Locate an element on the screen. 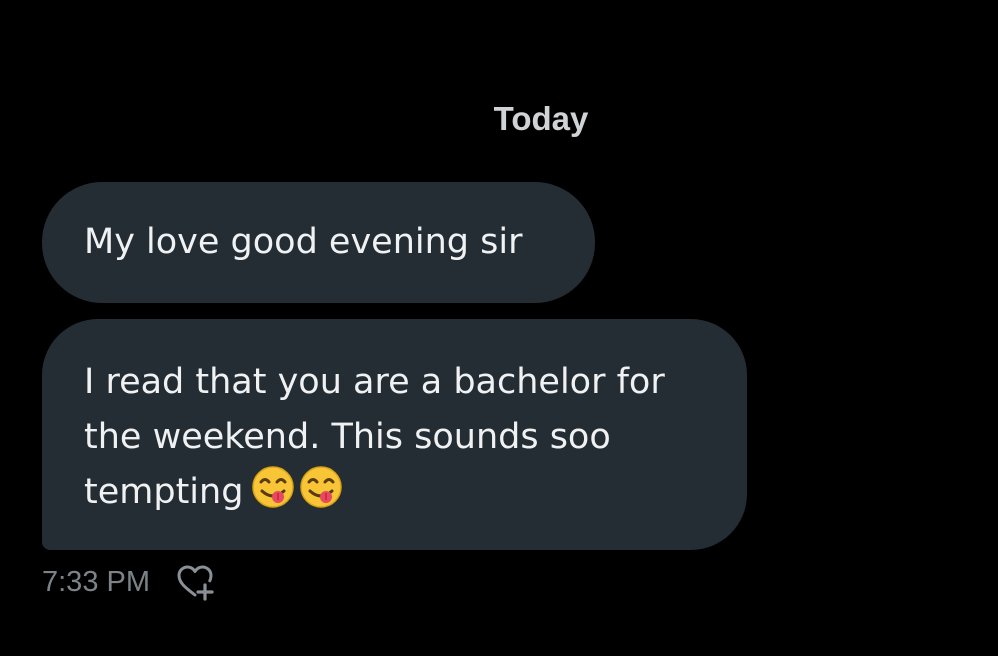 This screenshot has height=656, width=998. message-bubble: My love good evening sir is located at coordinates (318, 242).